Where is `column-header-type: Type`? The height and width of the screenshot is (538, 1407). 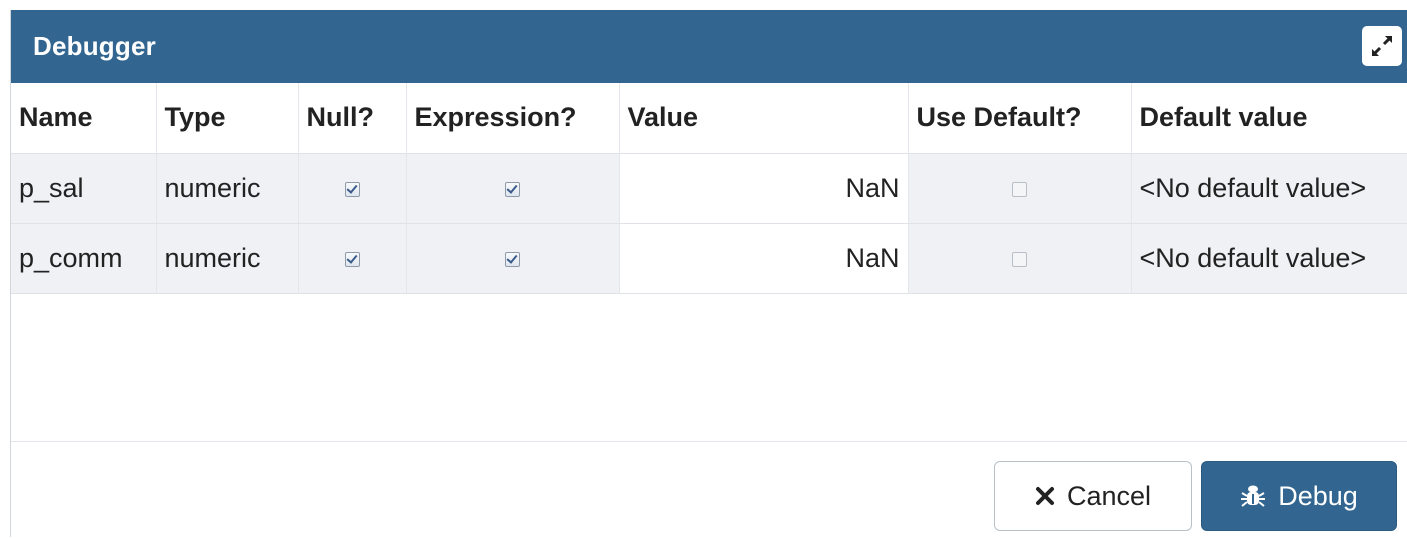 column-header-type: Type is located at coordinates (227, 118).